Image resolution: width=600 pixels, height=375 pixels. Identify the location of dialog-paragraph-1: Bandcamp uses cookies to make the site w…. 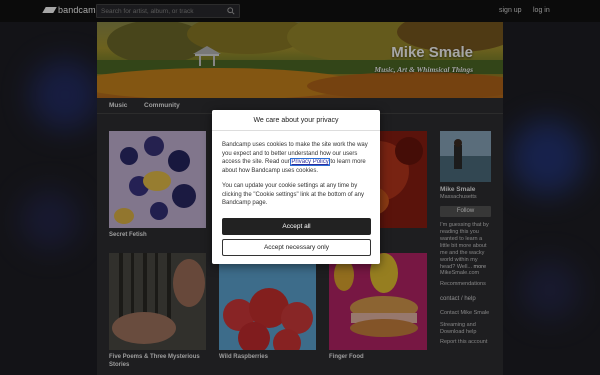
(297, 158).